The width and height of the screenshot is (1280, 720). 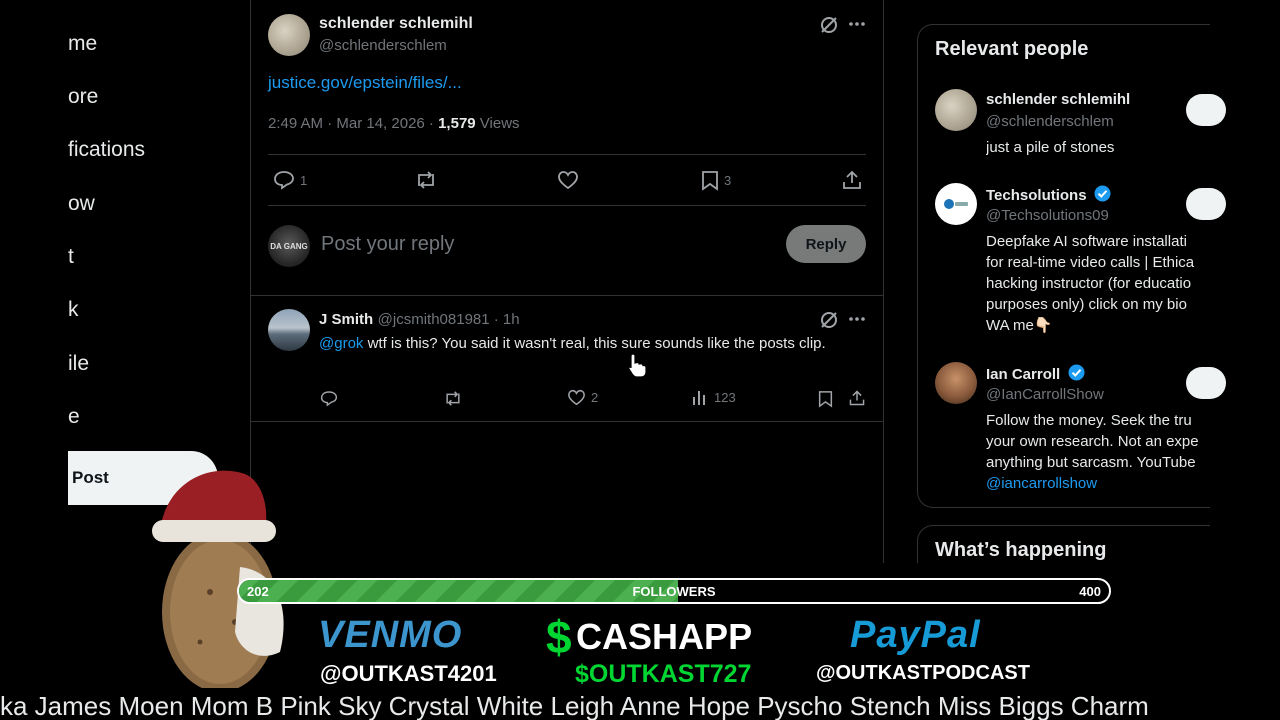 I want to click on person-name: Ian Carroll, so click(x=1023, y=374).